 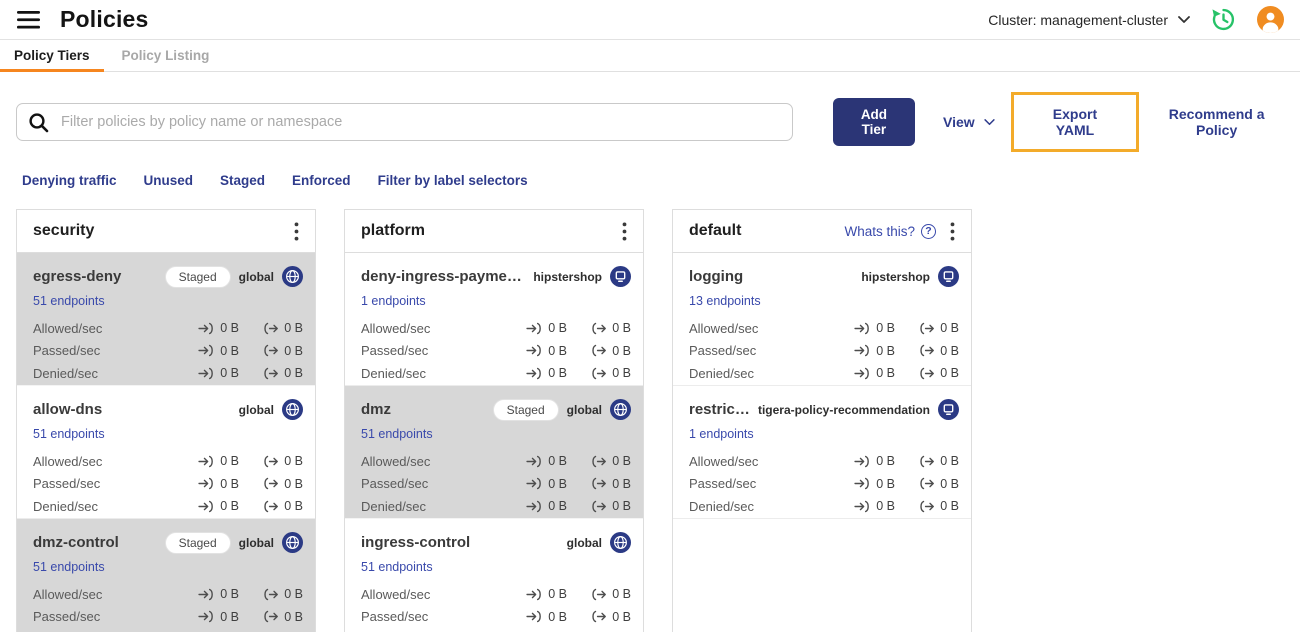 I want to click on staged-badge: Staged, so click(x=197, y=276).